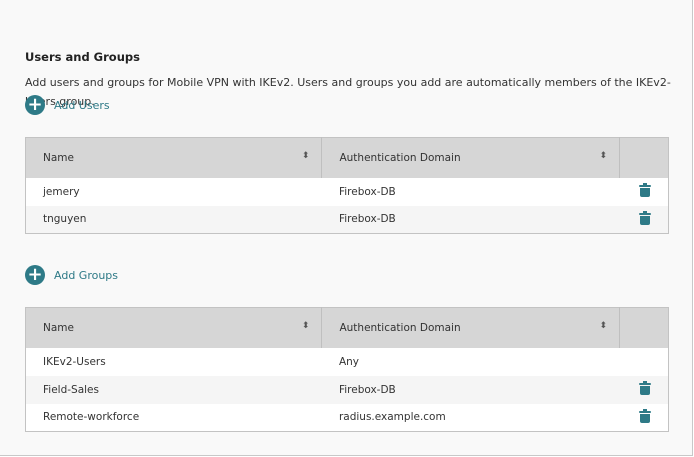 This screenshot has height=457, width=694. I want to click on table-row: tnguyen Firebox-DB, so click(347, 219).